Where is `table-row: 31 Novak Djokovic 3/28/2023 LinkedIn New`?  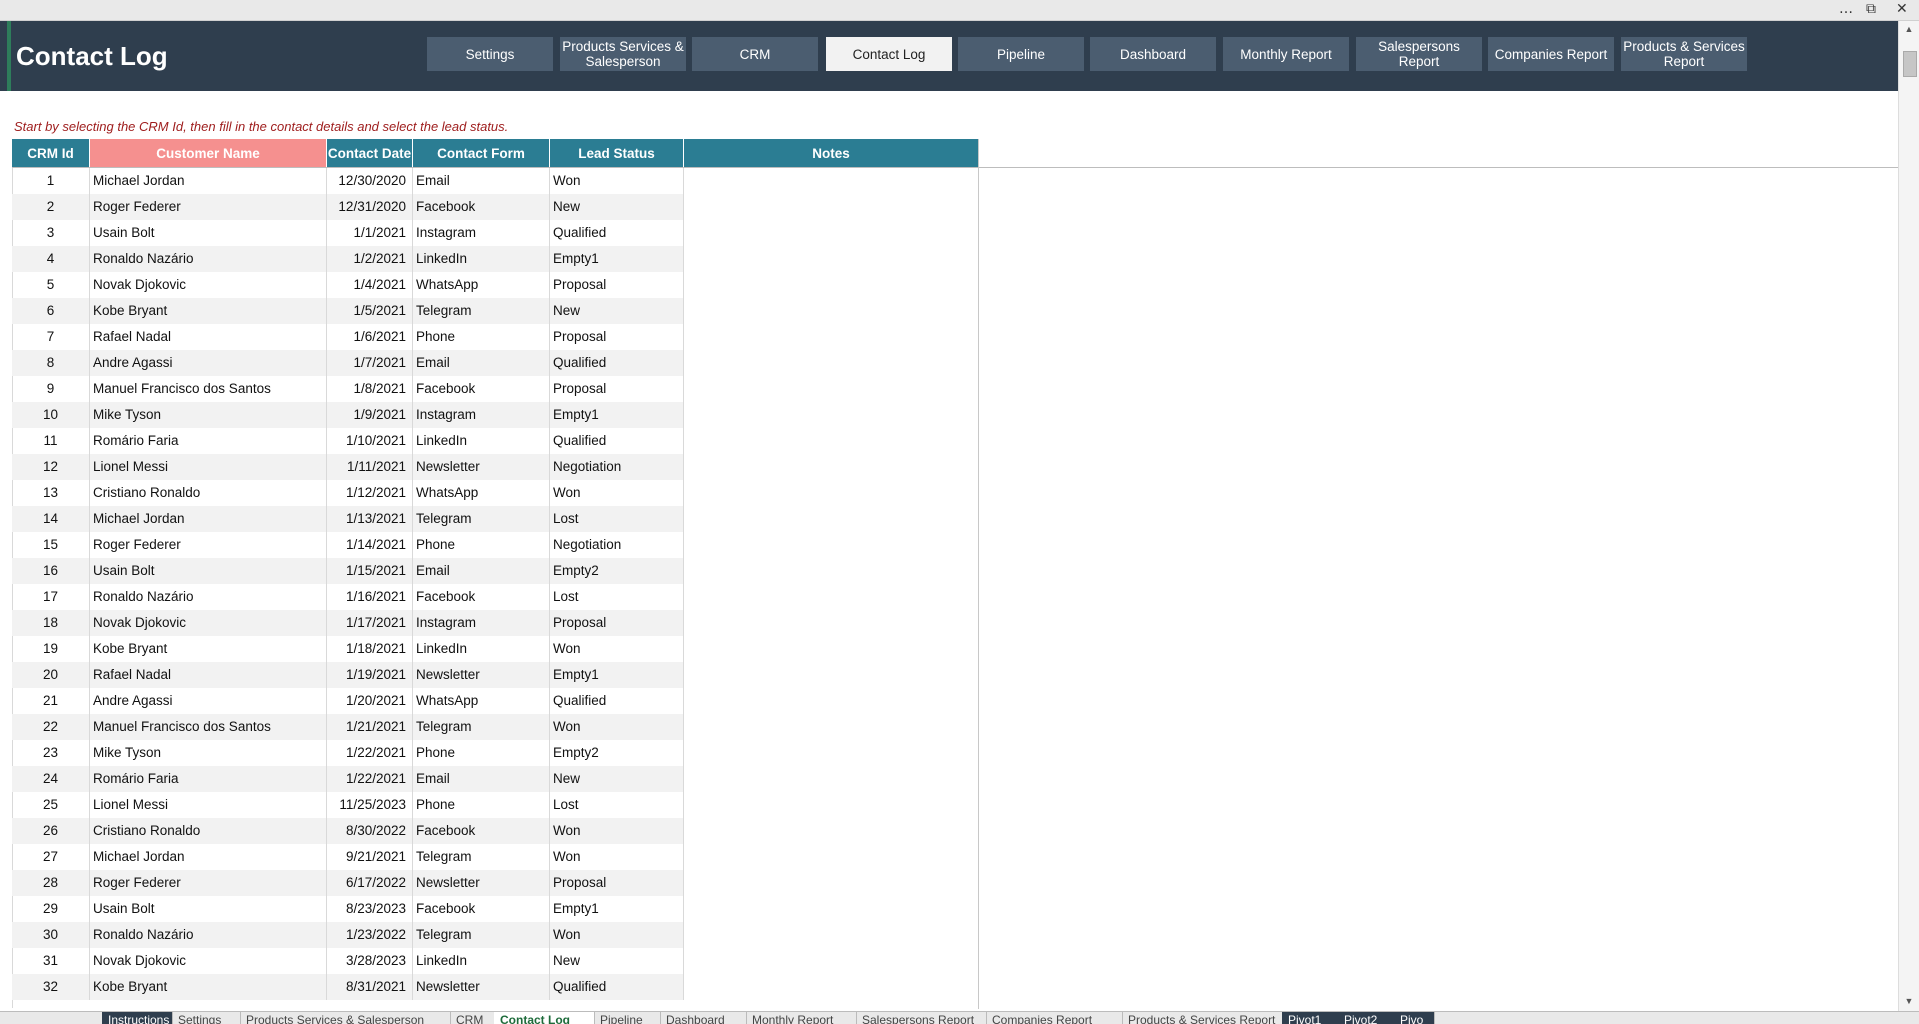 table-row: 31 Novak Djokovic 3/28/2023 LinkedIn New is located at coordinates (348, 961).